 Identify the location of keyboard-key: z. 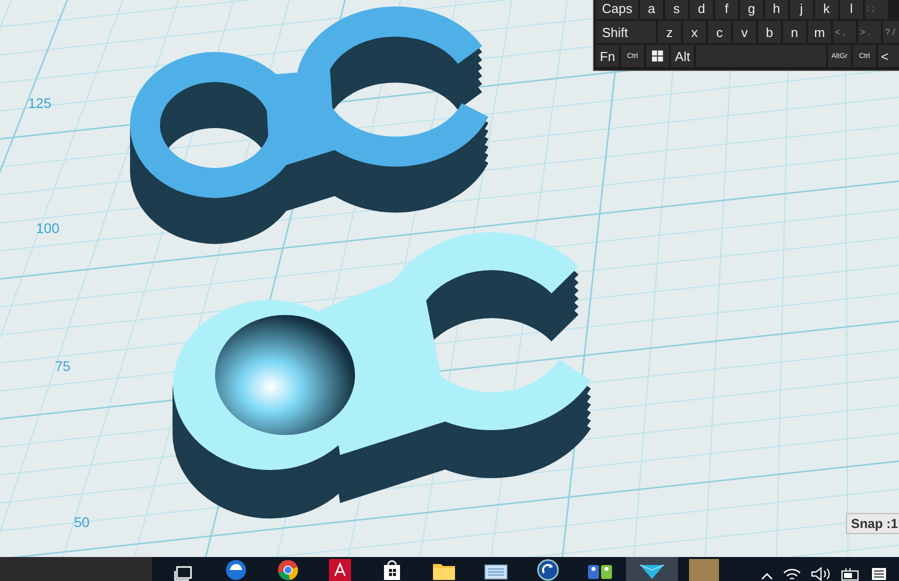
(669, 32).